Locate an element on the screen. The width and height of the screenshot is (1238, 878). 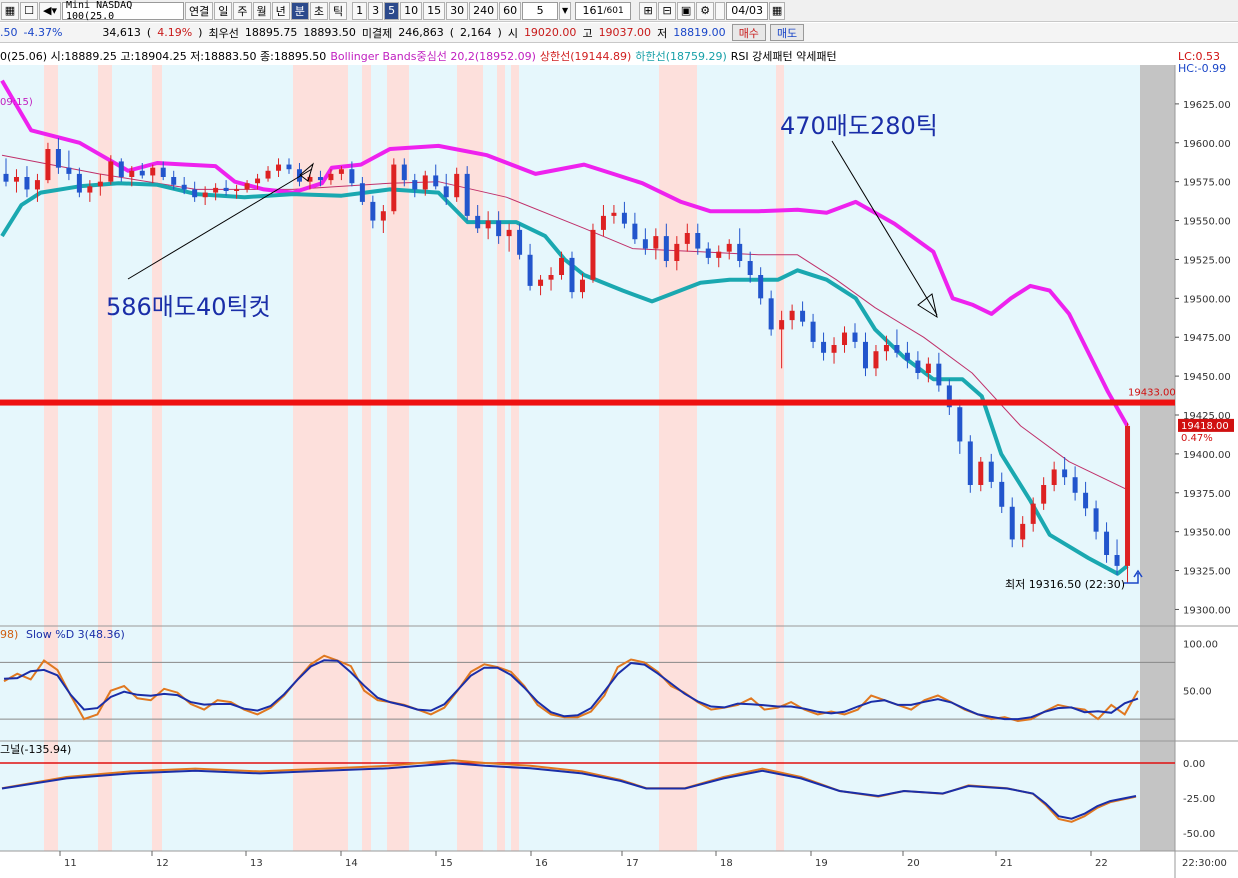
x-tick-label: 12 is located at coordinates (162, 863).